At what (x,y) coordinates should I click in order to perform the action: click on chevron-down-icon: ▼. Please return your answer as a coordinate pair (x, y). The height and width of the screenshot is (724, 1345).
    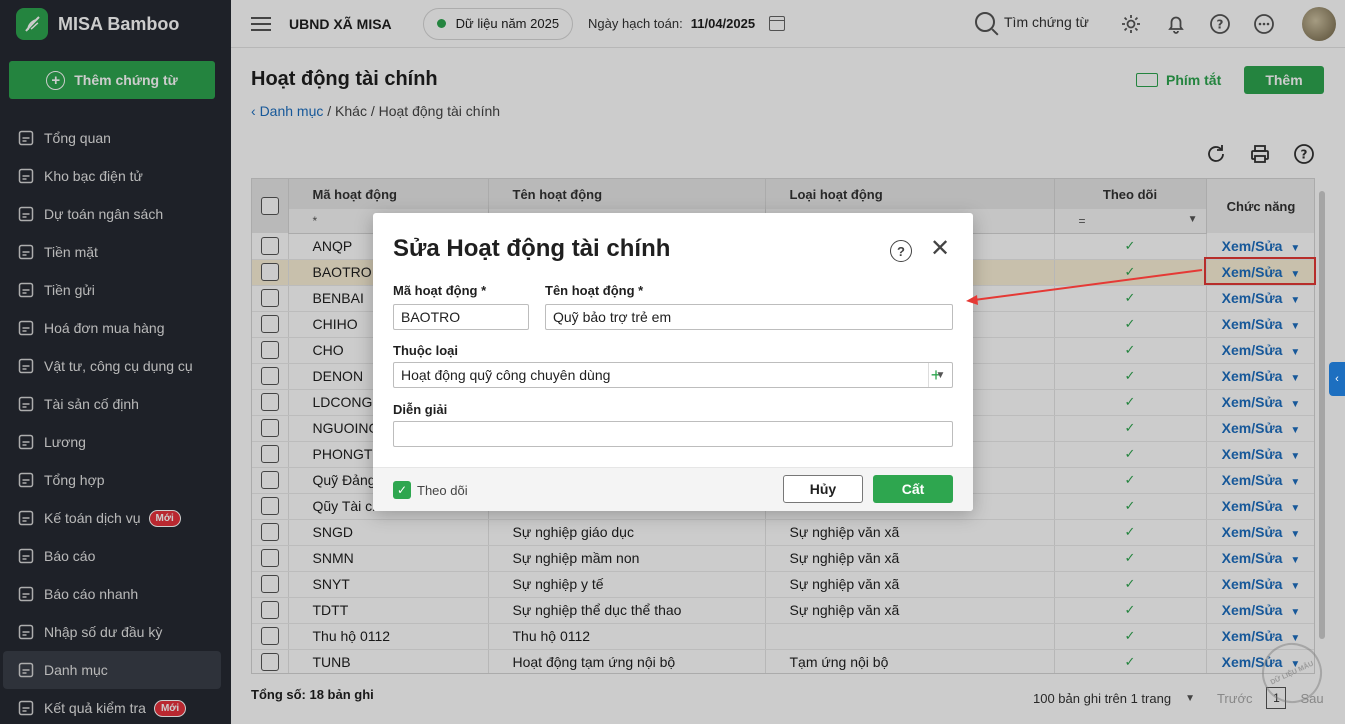
    Looking at the image, I should click on (940, 375).